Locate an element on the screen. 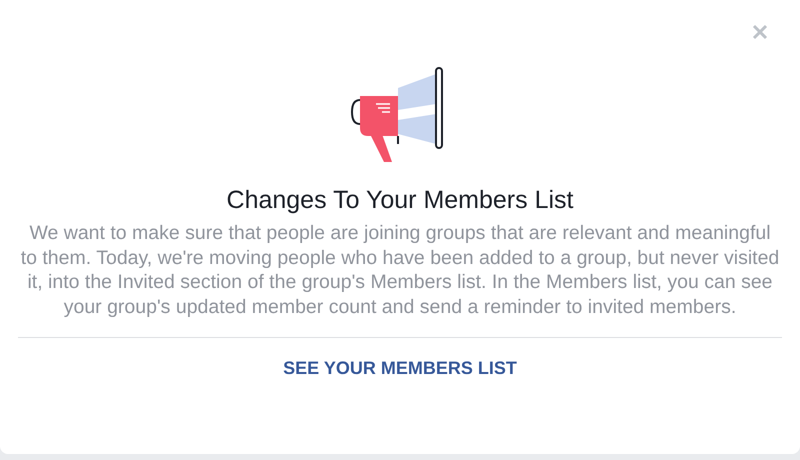 The height and width of the screenshot is (460, 800). close-icon is located at coordinates (760, 32).